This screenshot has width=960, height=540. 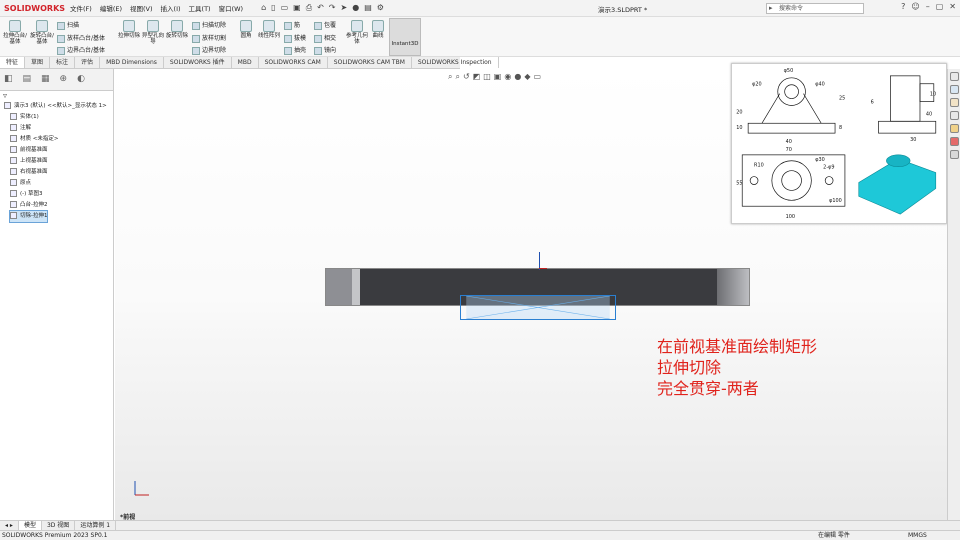 I want to click on user-icon: ☺, so click(x=915, y=6).